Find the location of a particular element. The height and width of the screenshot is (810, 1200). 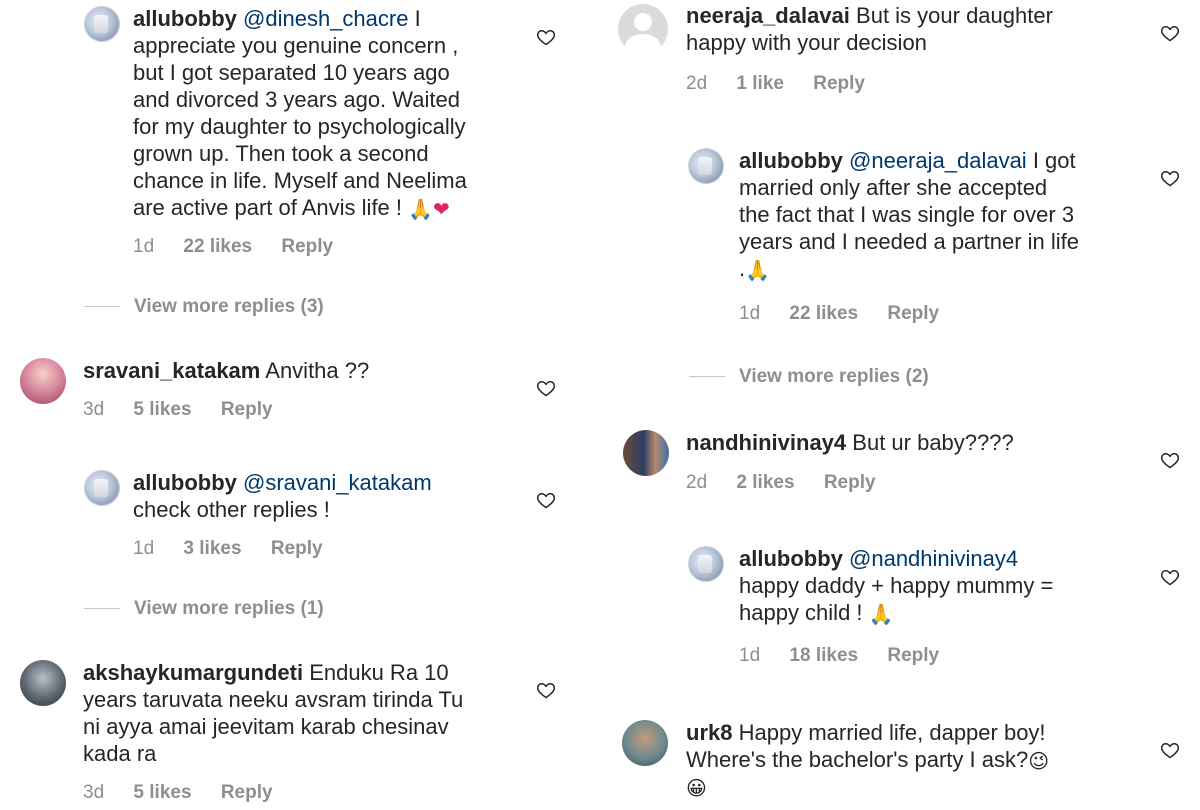

view-more-replies-link: View more replies (3) is located at coordinates (204, 307).